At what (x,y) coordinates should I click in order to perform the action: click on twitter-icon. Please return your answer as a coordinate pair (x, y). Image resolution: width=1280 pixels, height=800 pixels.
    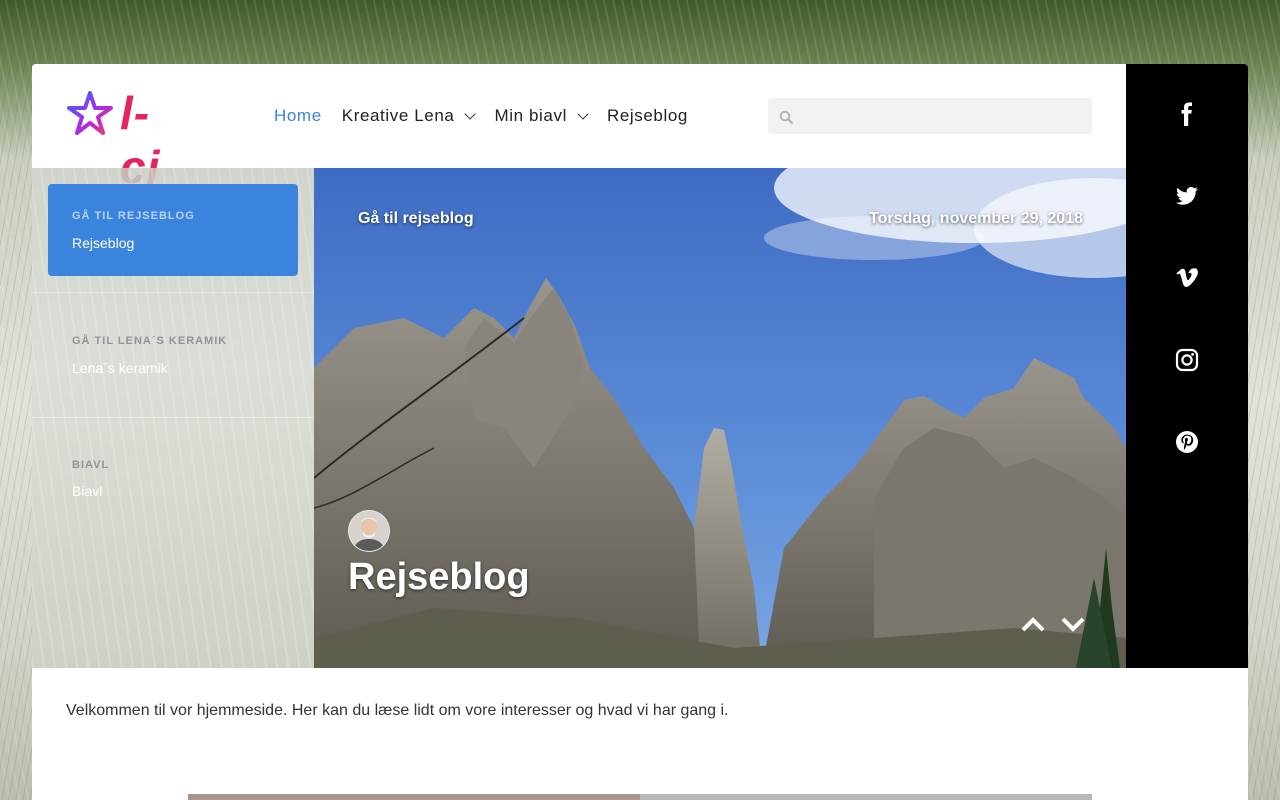
    Looking at the image, I should click on (1187, 196).